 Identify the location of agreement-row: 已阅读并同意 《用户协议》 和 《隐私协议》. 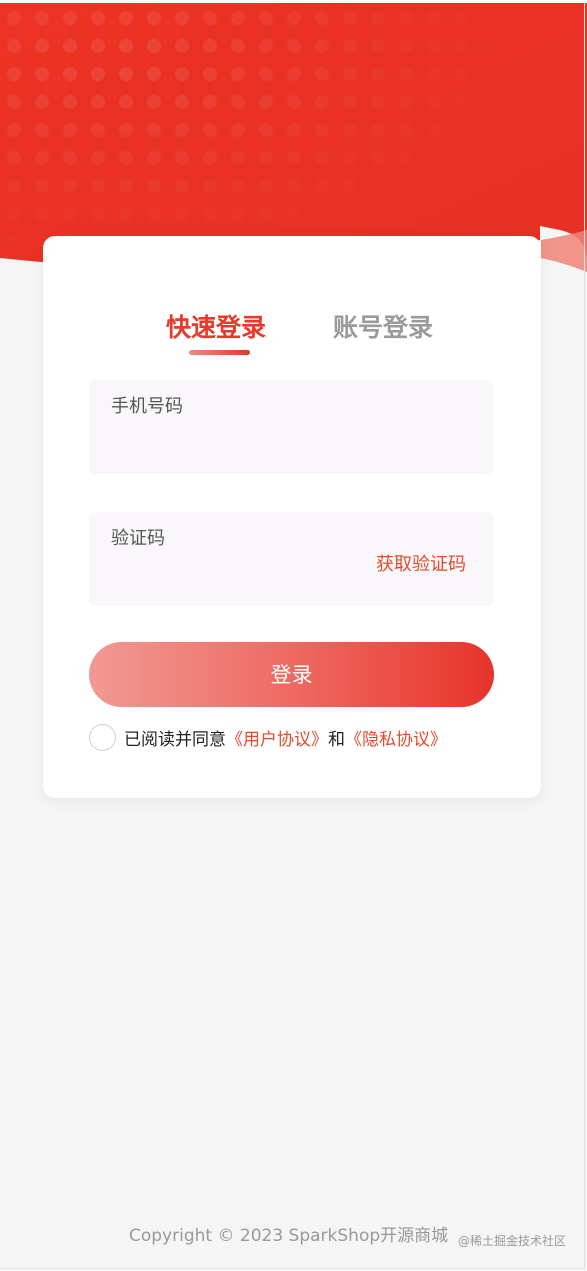
(268, 737).